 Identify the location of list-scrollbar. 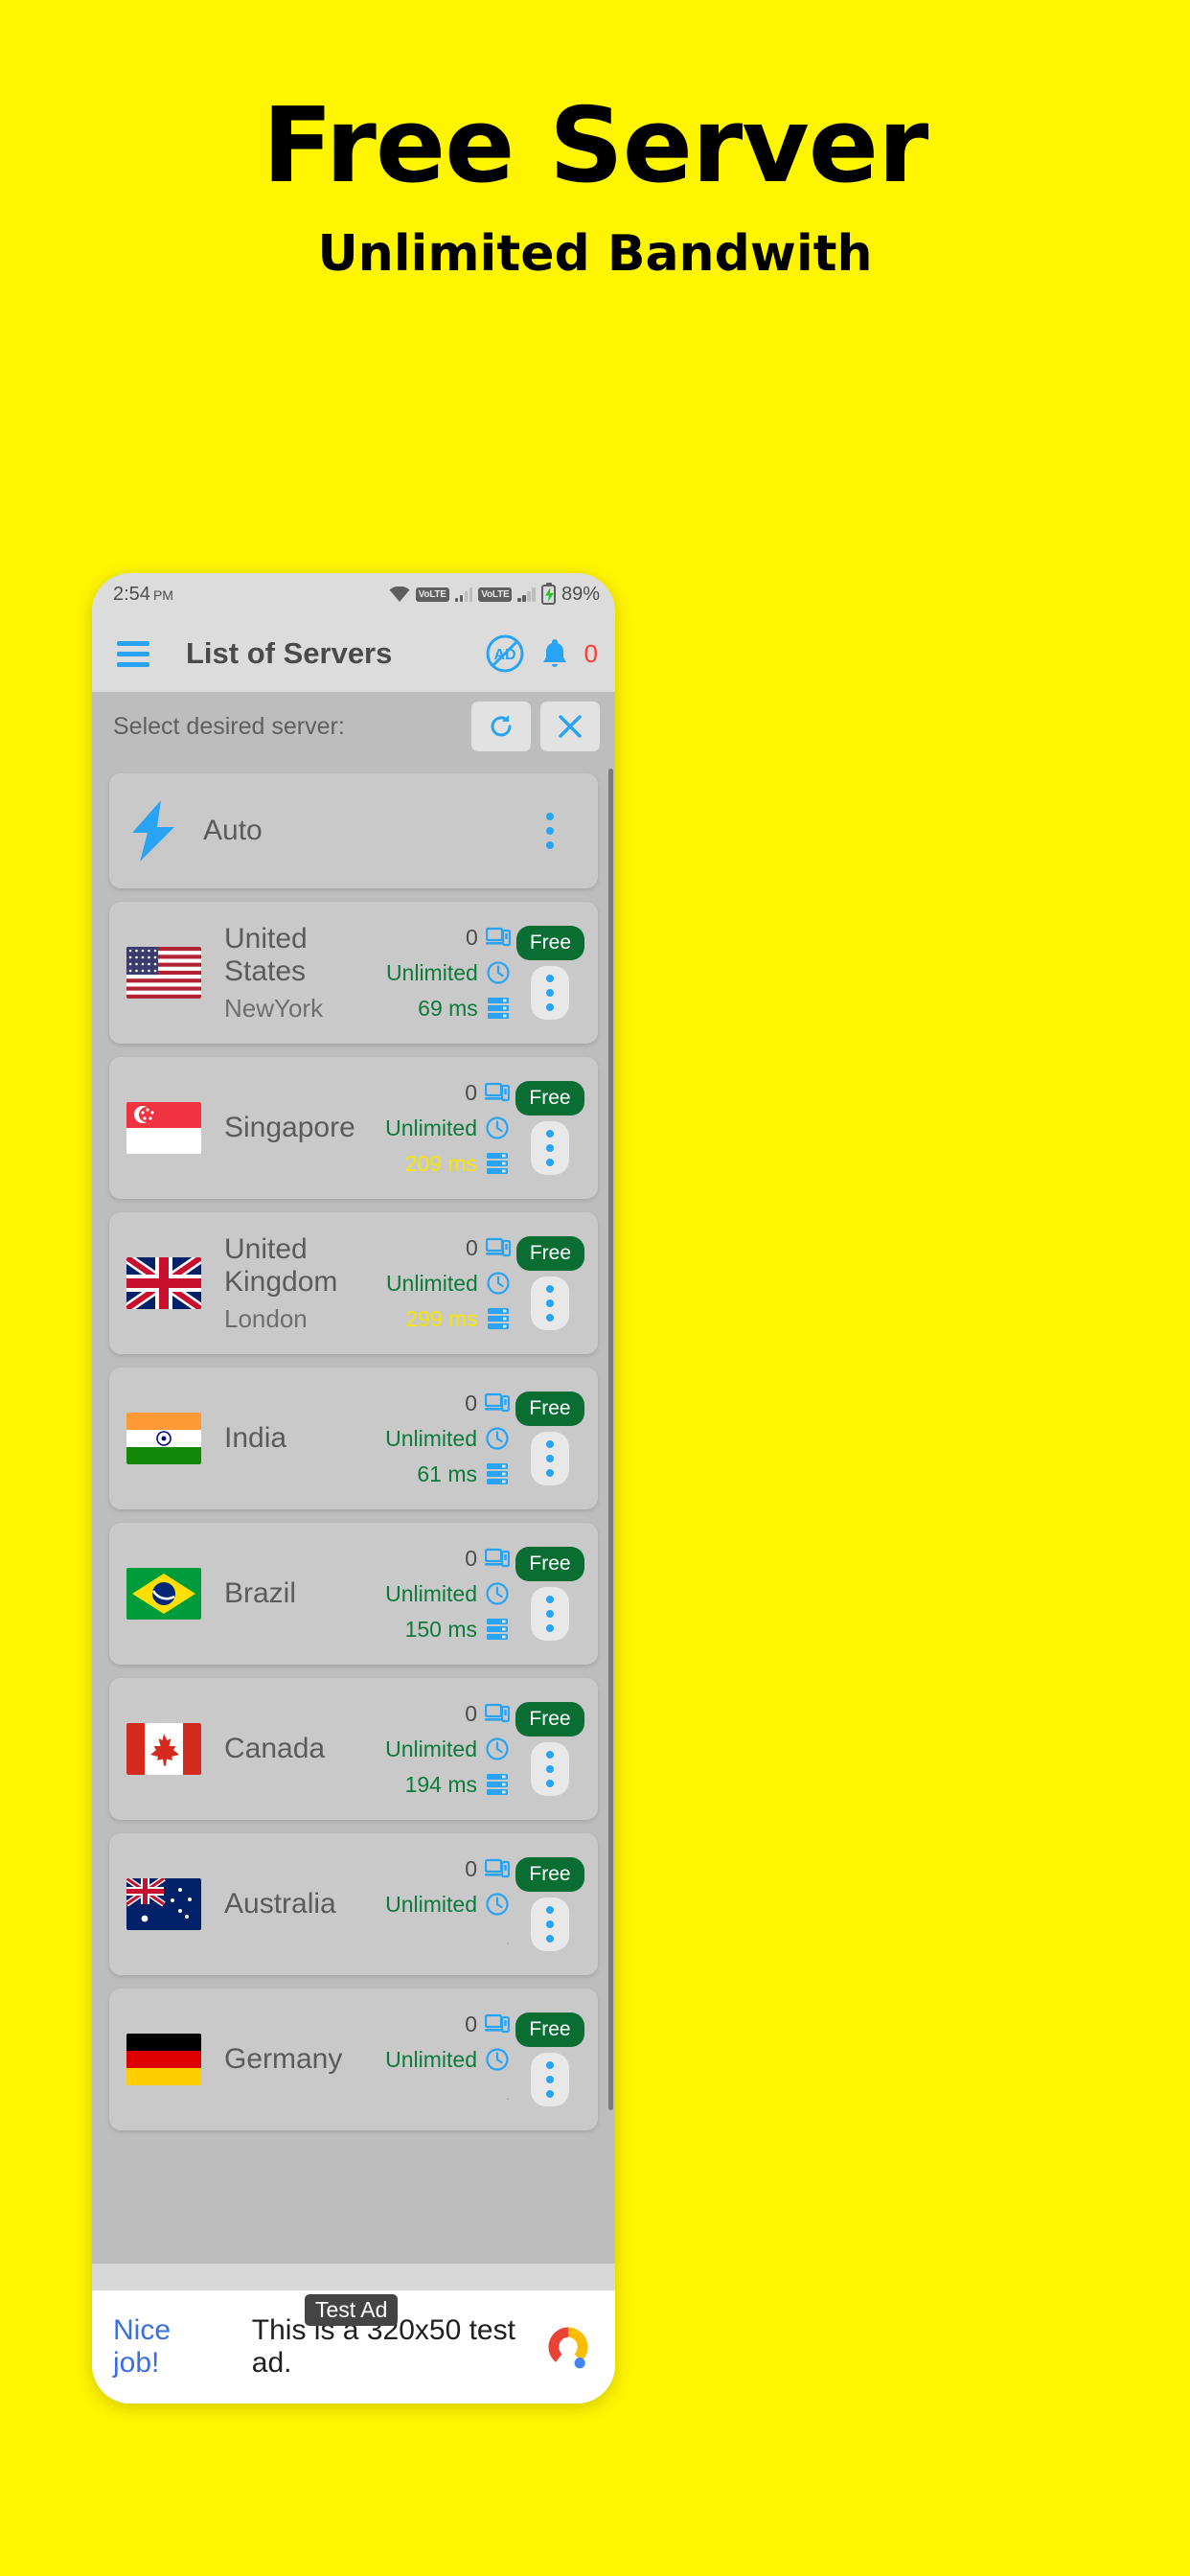
(610, 1439).